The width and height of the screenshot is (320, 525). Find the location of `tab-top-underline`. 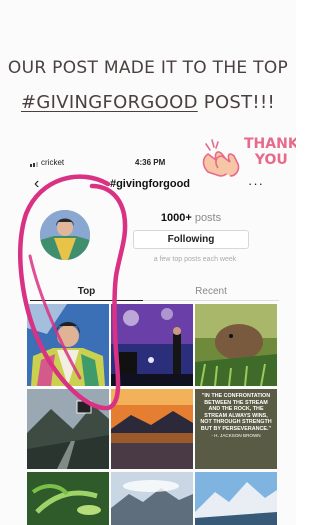

tab-top-underline is located at coordinates (86, 300).